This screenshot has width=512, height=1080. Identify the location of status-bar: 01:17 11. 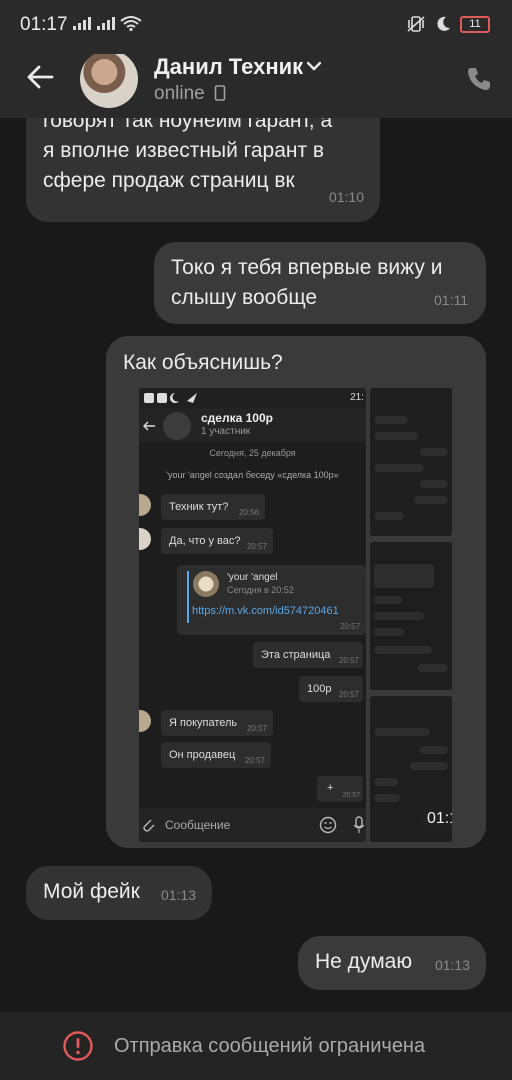
(256, 27).